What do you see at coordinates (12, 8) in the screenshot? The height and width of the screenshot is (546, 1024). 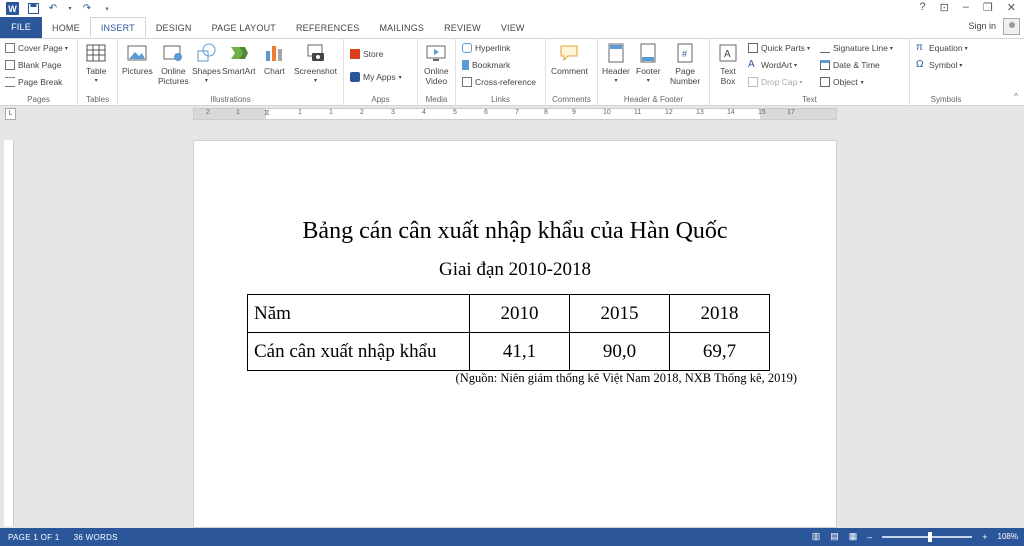 I see `word-logo-icon: W` at bounding box center [12, 8].